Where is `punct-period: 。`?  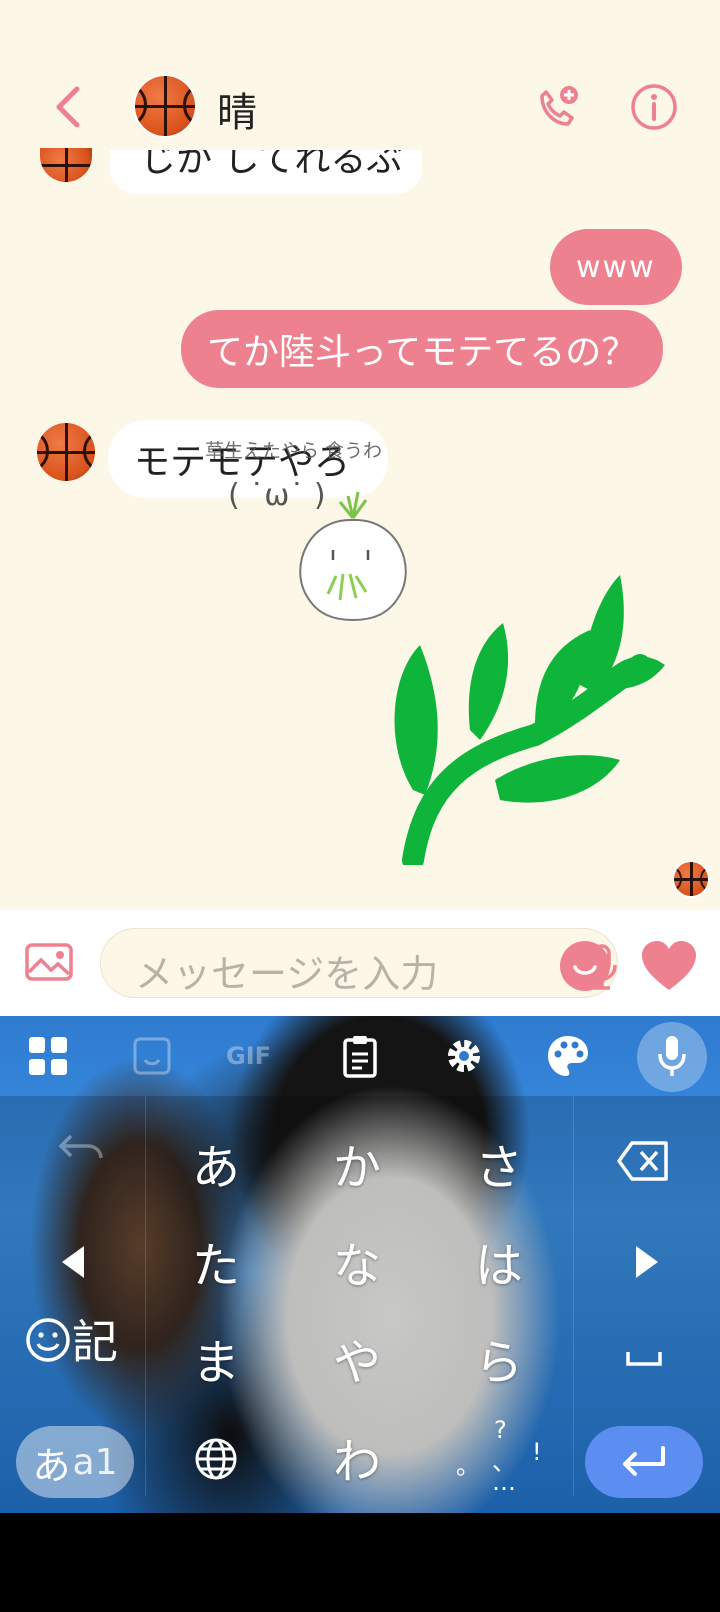 punct-period: 。 is located at coordinates (468, 1466).